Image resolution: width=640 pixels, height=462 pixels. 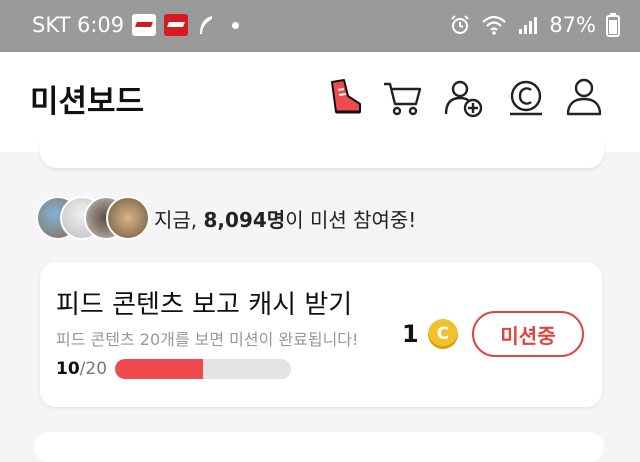 What do you see at coordinates (244, 219) in the screenshot?
I see `participant-count: 8,094명` at bounding box center [244, 219].